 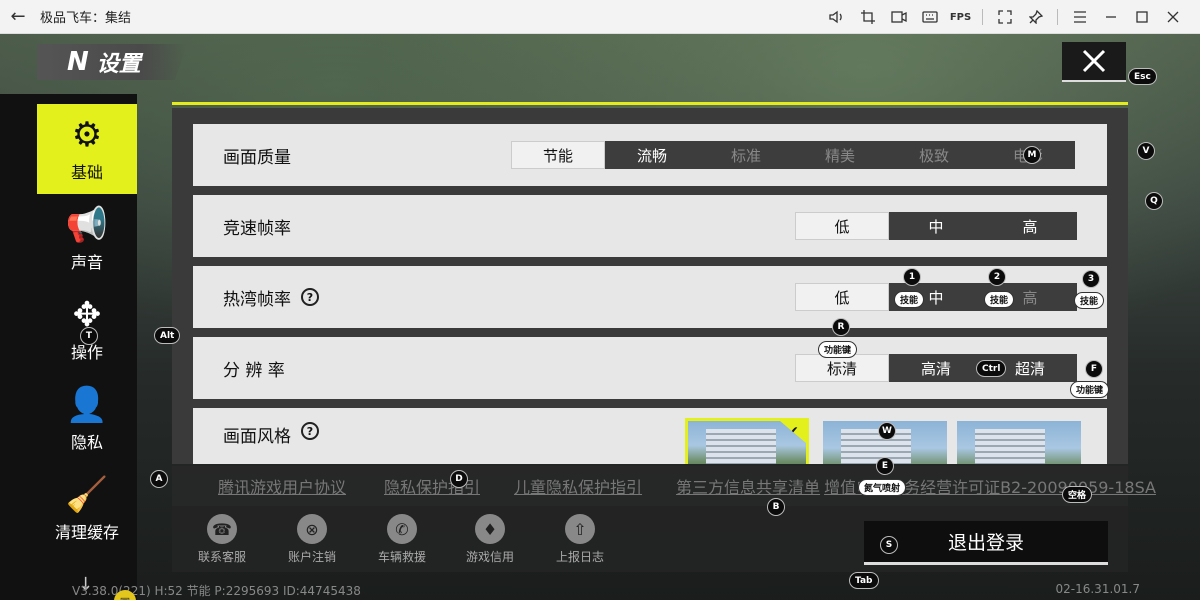 I want to click on quality-option-smooth: 流畅, so click(x=652, y=155).